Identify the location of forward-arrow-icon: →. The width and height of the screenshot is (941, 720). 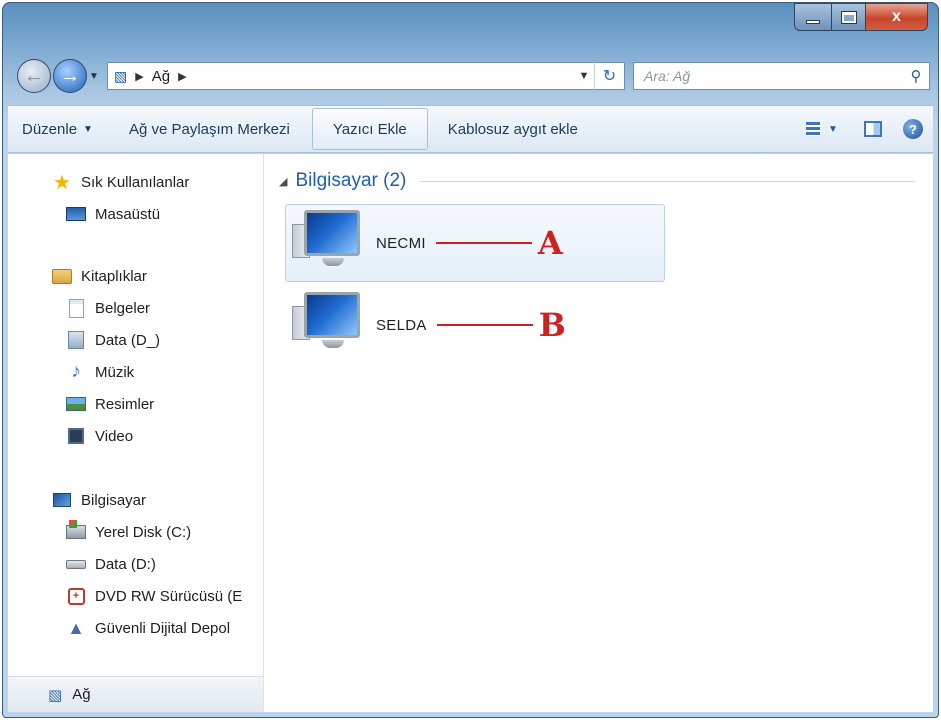
(70, 75).